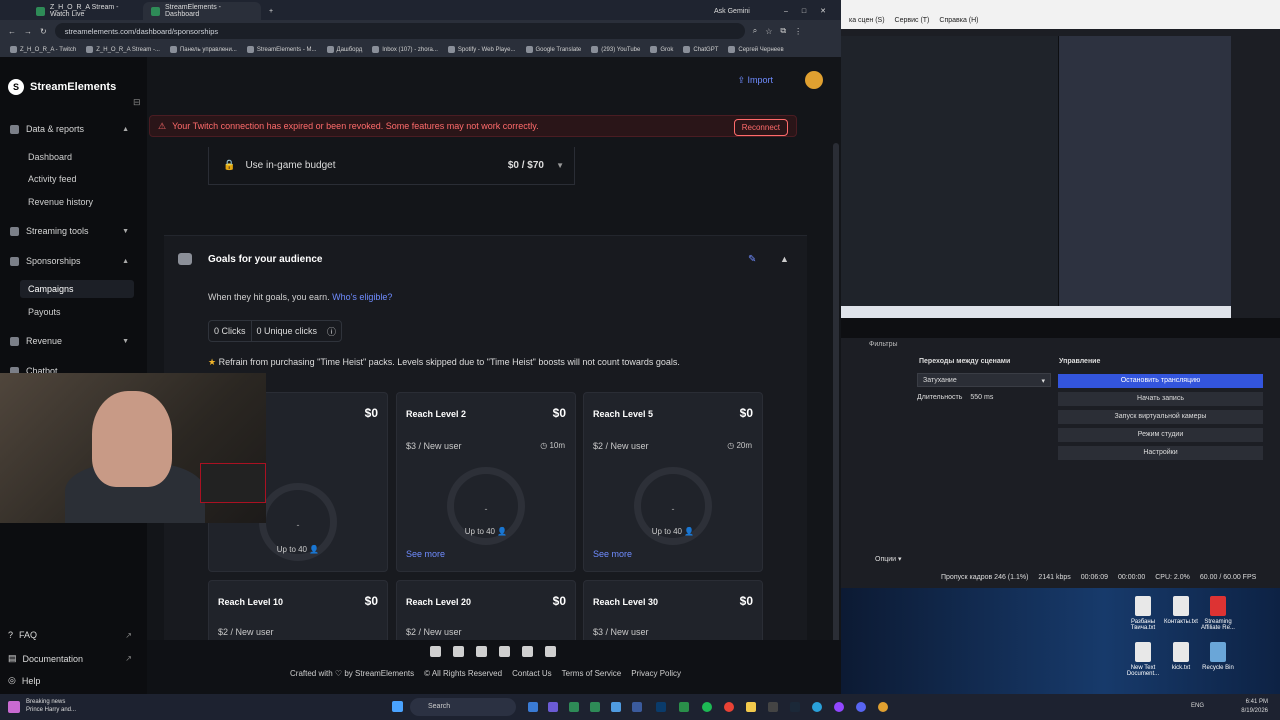  I want to click on news-widget-icon, so click(14, 707).